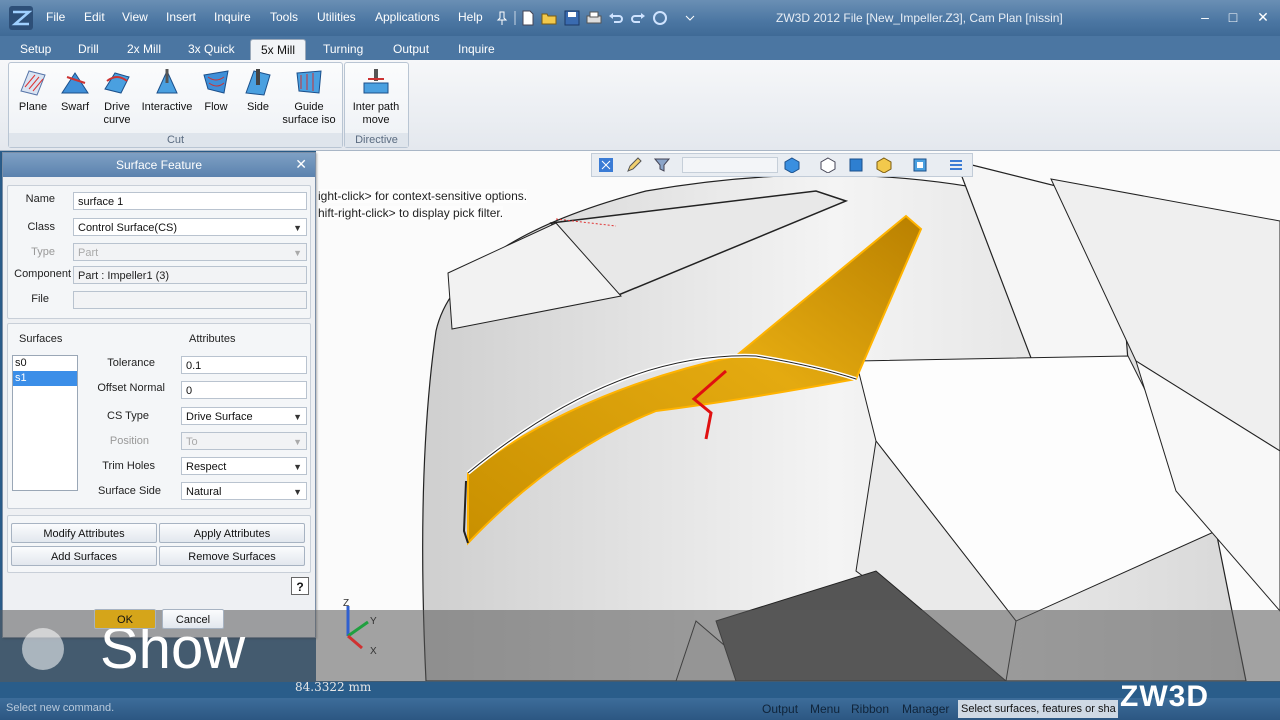 This screenshot has height=720, width=1280. I want to click on guide-label-1: Guide, so click(309, 107).